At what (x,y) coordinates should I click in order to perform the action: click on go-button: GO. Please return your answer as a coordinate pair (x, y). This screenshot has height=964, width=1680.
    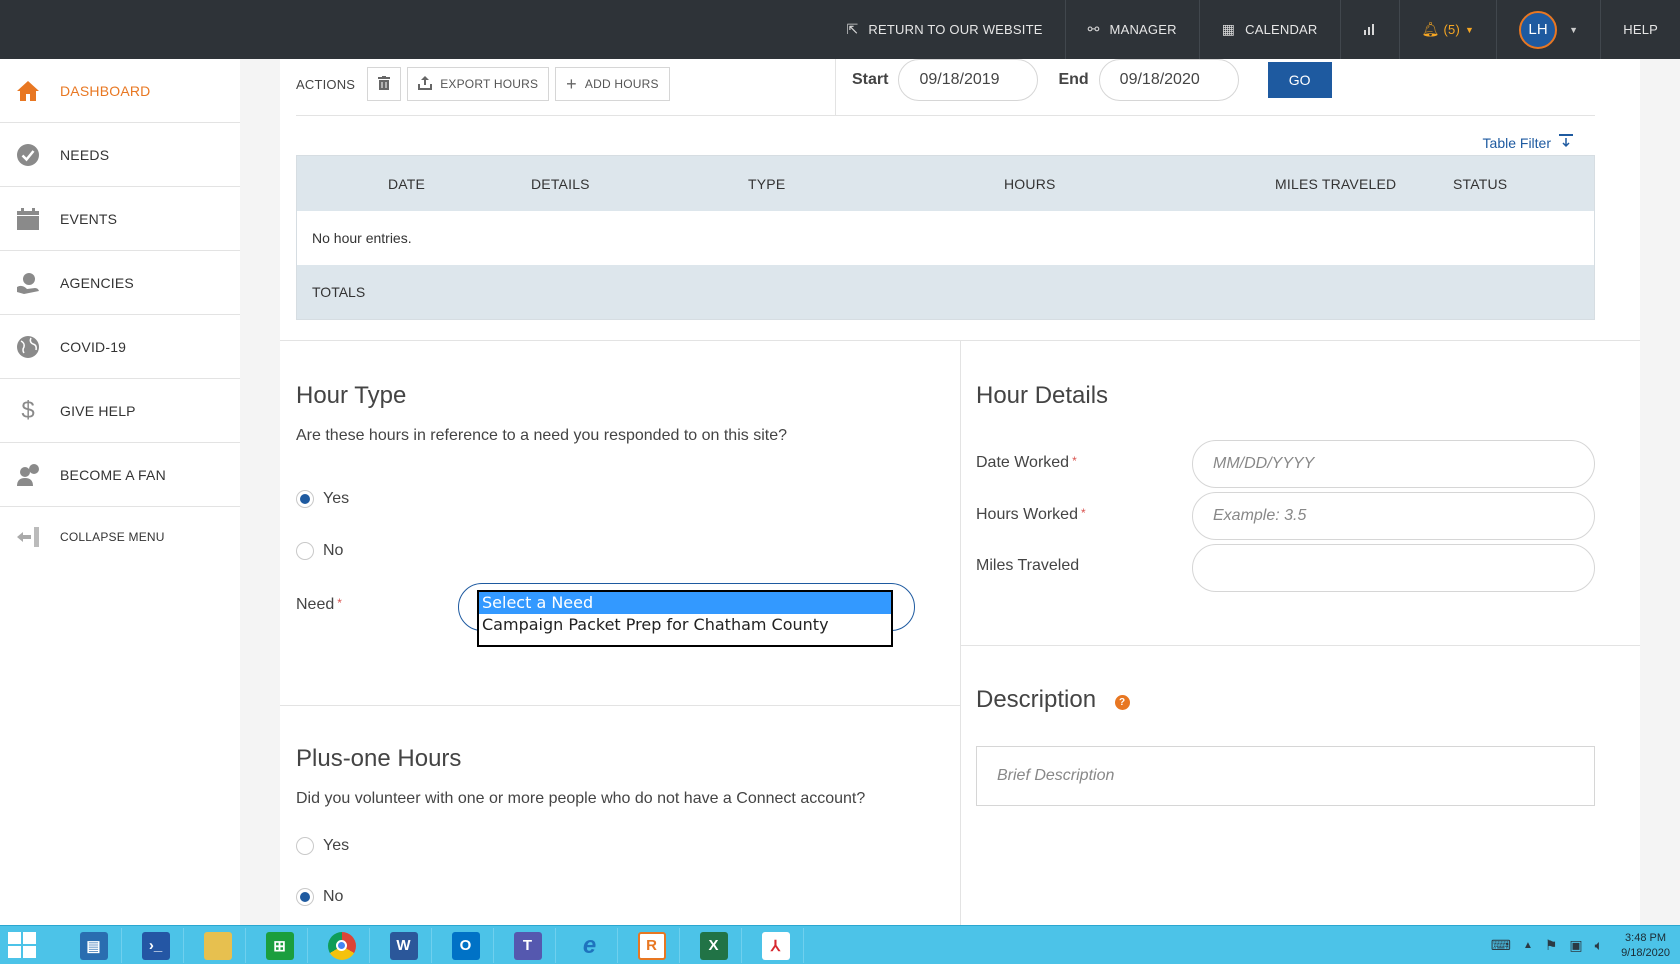
    Looking at the image, I should click on (1299, 80).